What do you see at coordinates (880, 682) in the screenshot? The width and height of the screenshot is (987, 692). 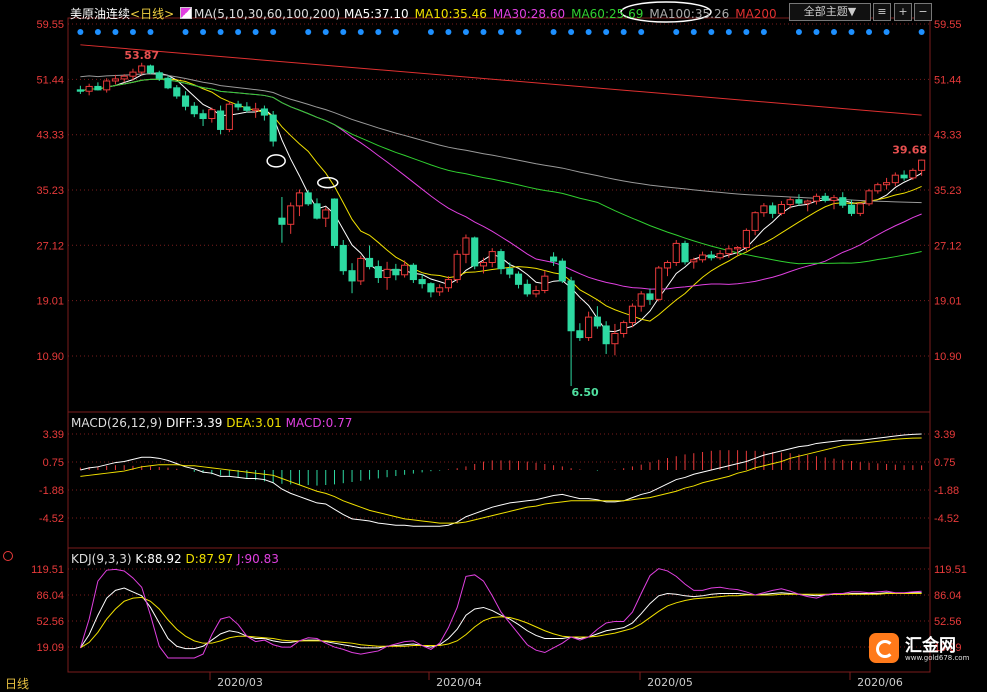 I see `date-label: 2020/06` at bounding box center [880, 682].